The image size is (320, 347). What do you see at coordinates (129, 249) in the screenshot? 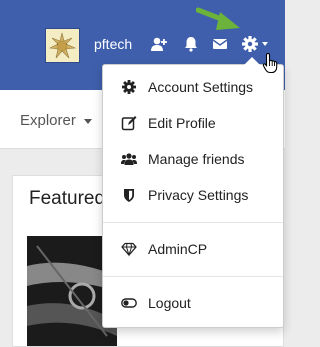
I see `diamond-icon` at bounding box center [129, 249].